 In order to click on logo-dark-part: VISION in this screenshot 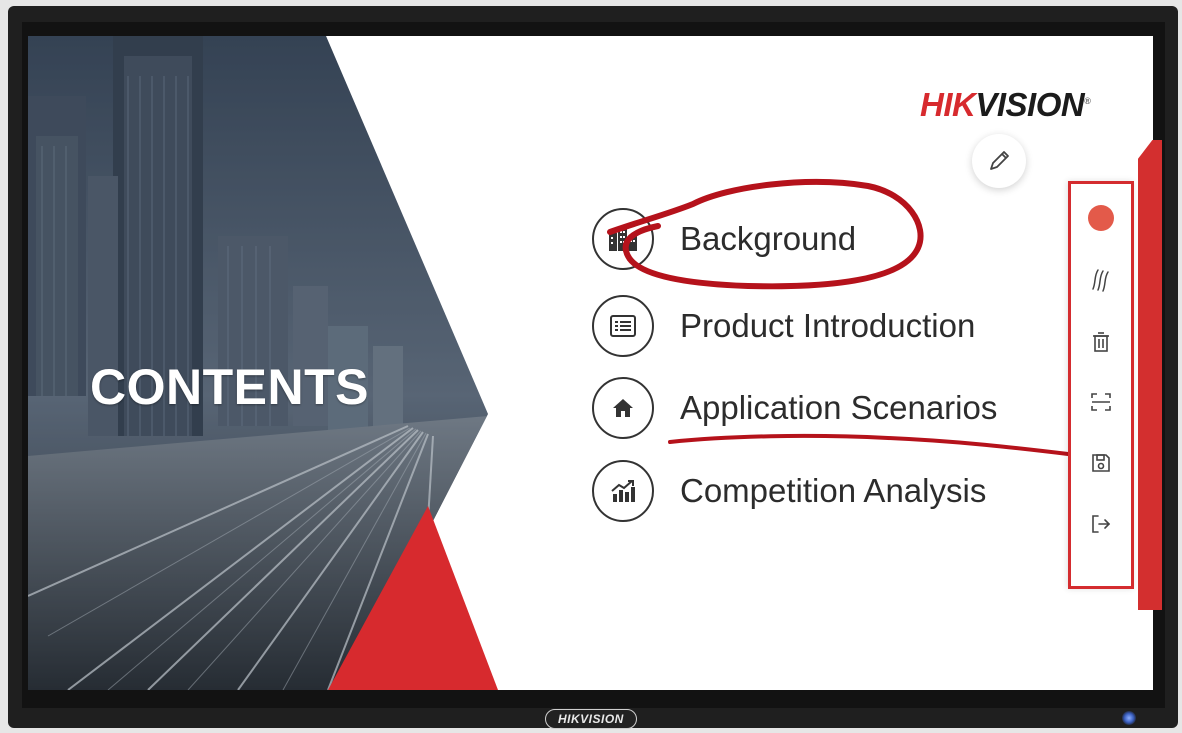, I will do `click(1030, 104)`.